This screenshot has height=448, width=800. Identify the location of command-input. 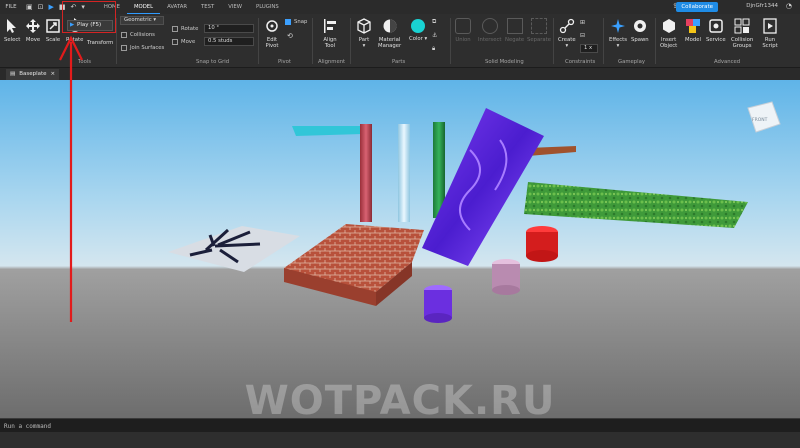
(394, 426).